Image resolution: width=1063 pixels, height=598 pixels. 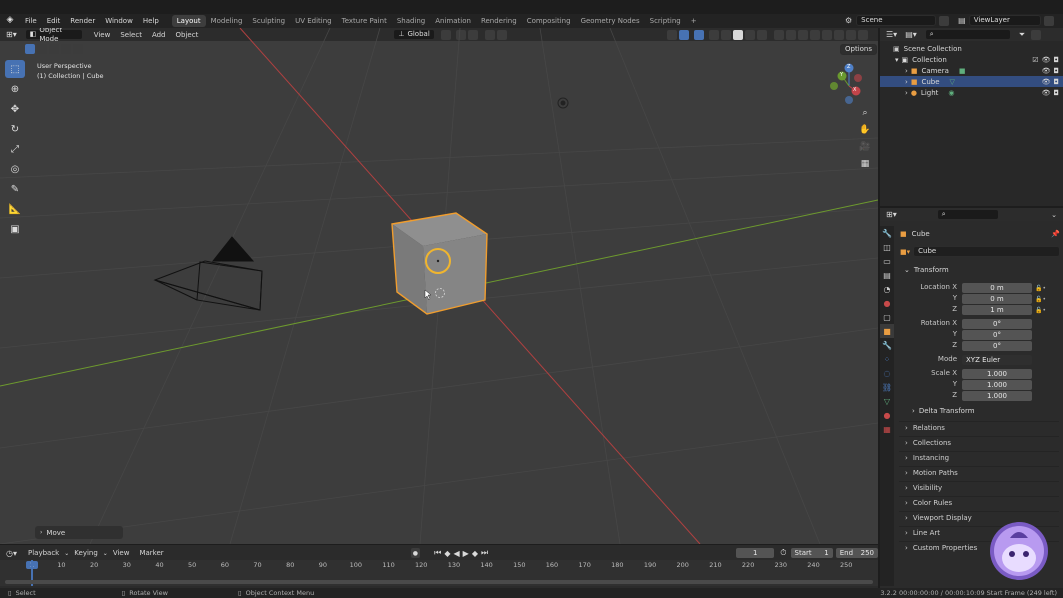 I want to click on render-tab-icon: ◫, so click(x=887, y=247).